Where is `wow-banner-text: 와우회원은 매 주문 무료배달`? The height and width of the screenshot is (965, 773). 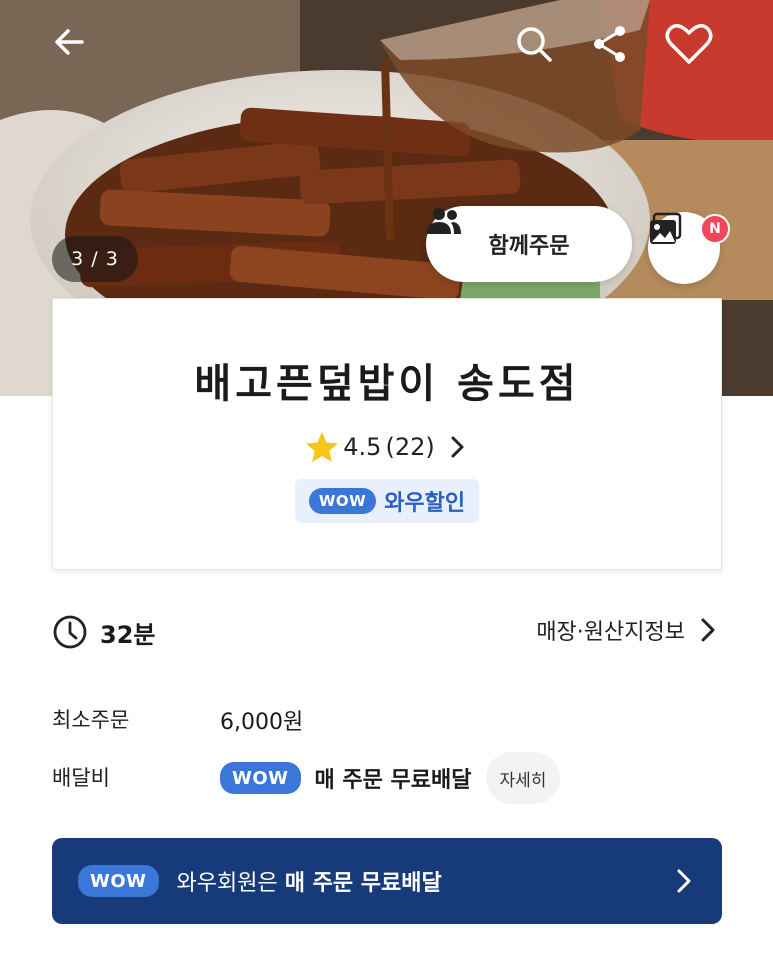
wow-banner-text: 와우회원은 매 주문 무료배달 is located at coordinates (309, 881).